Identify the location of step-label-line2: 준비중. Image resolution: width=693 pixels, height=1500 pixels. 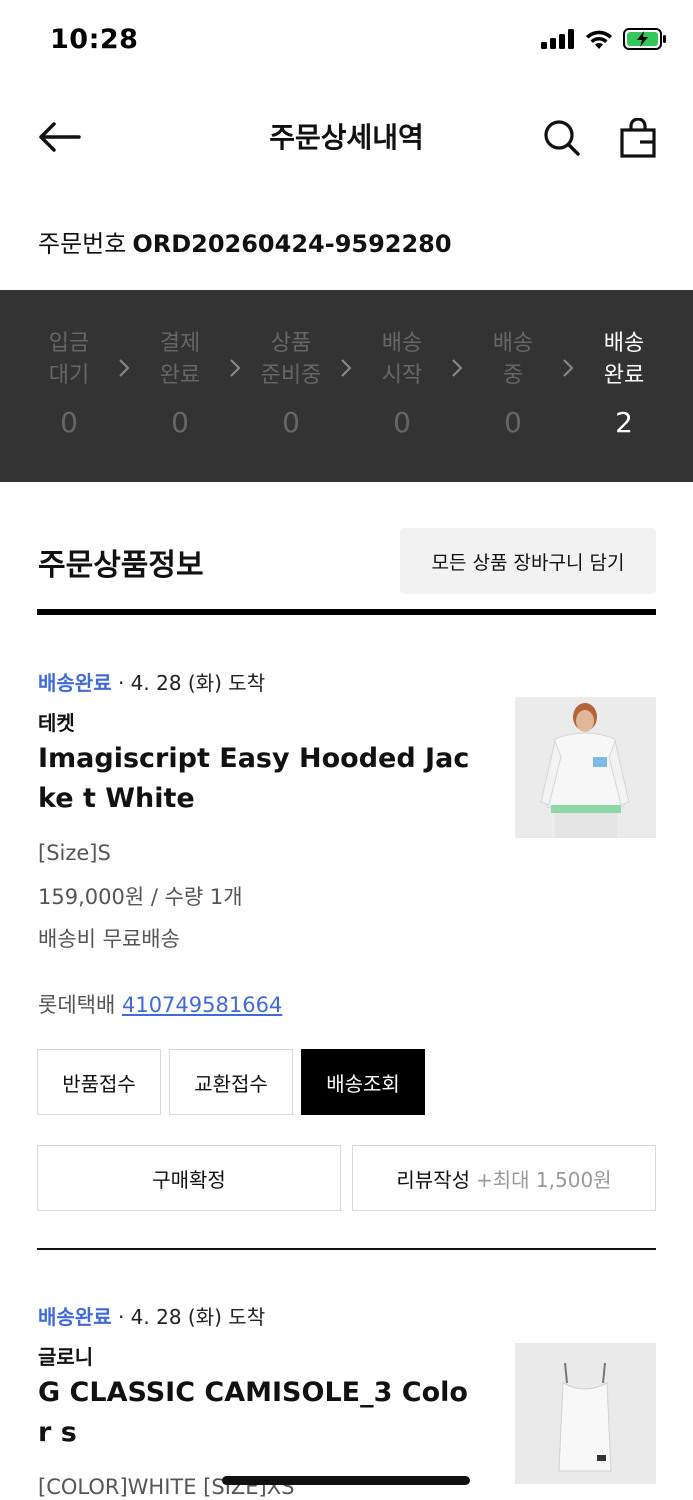
(291, 375).